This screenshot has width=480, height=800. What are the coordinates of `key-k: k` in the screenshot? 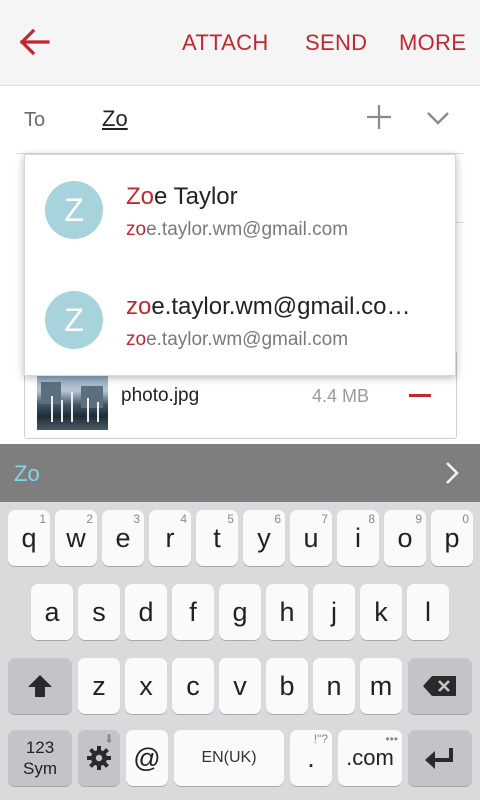 It's located at (381, 612).